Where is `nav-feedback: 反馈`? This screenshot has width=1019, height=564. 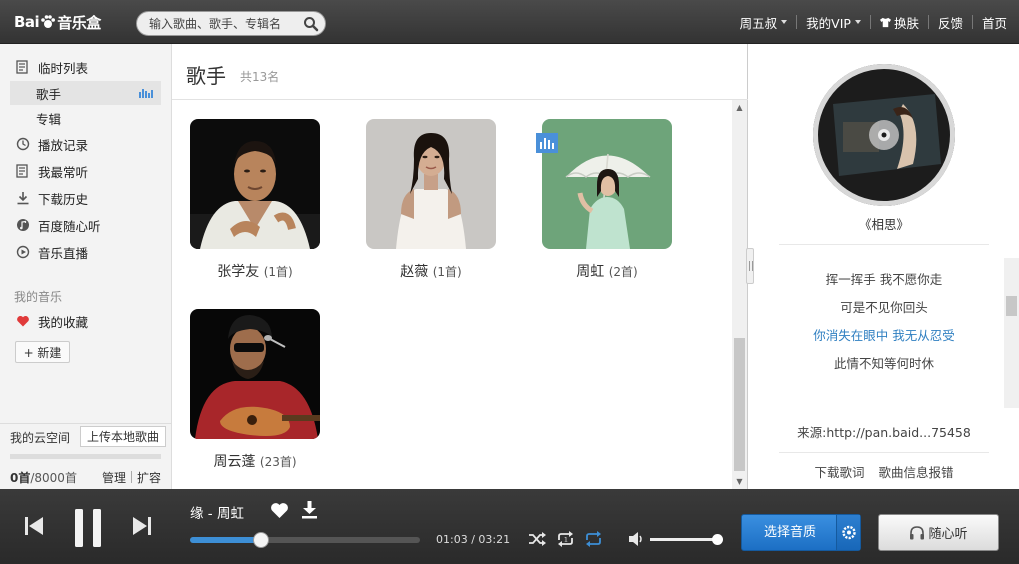 nav-feedback: 反馈 is located at coordinates (950, 22).